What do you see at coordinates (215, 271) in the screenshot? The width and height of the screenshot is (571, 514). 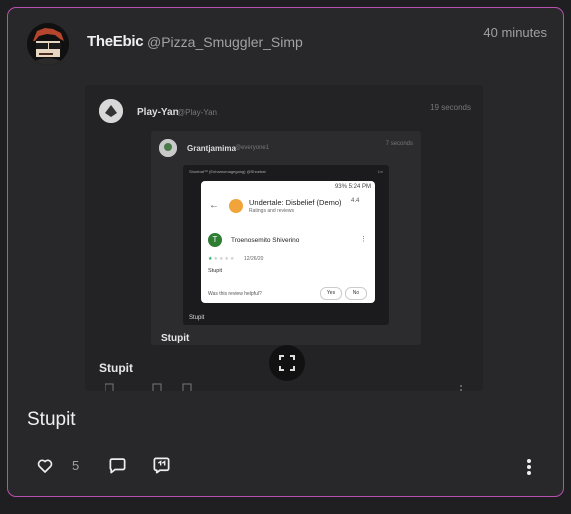 I see `review-text: Stupit` at bounding box center [215, 271].